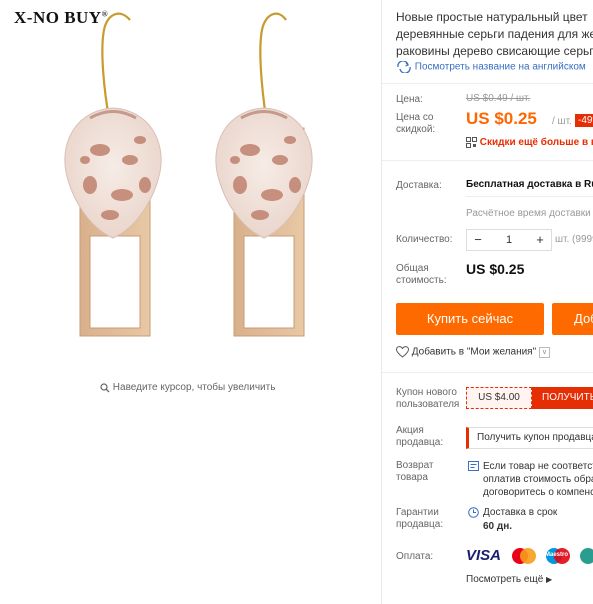 This screenshot has width=593, height=604. What do you see at coordinates (421, 274) in the screenshot?
I see `total-label: Общая стоимость:` at bounding box center [421, 274].